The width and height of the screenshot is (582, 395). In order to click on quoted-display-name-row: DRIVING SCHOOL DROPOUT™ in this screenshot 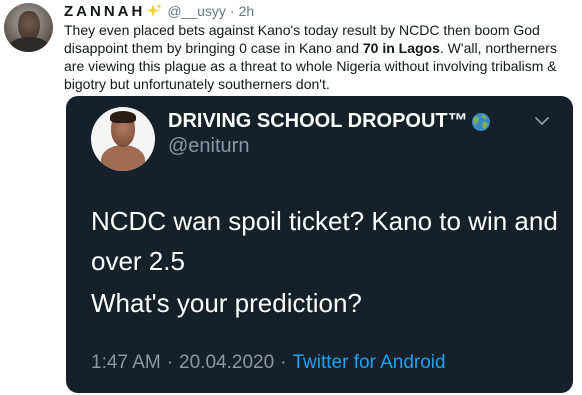, I will do `click(329, 121)`.